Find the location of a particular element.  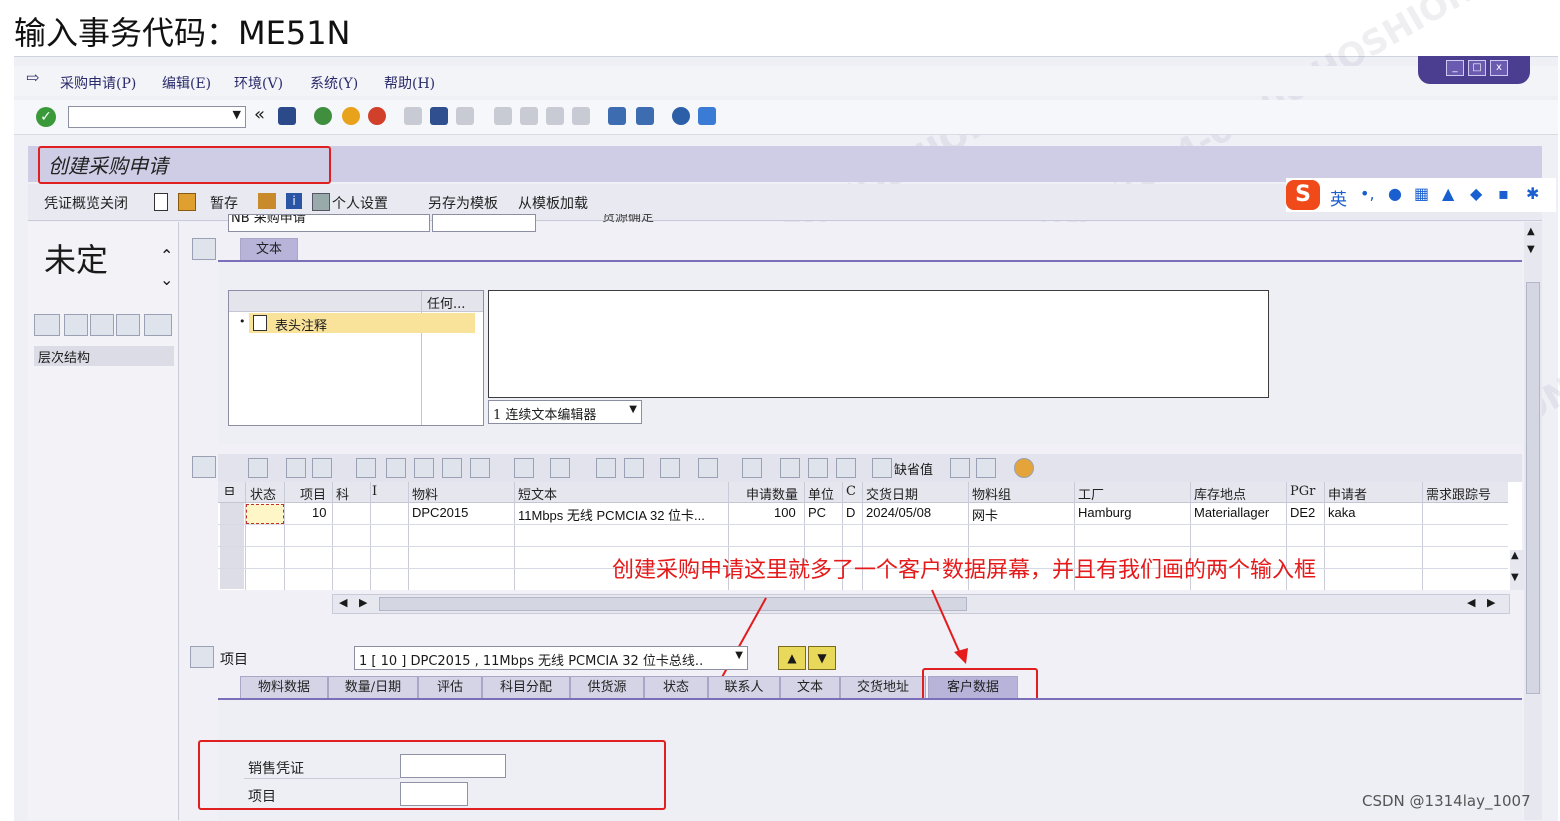

tab-text: 文本 is located at coordinates (810, 687).